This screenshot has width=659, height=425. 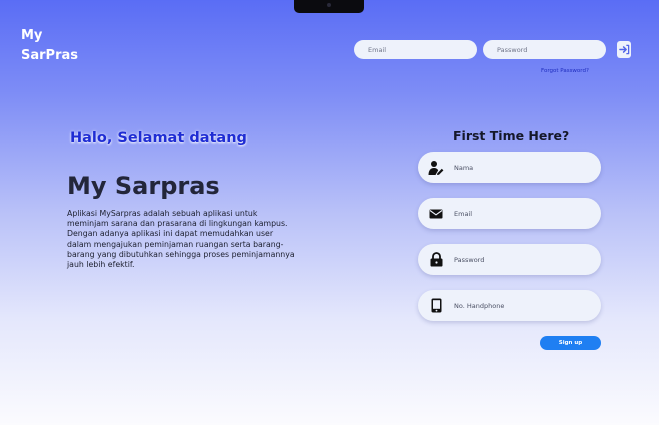 I want to click on login-button, so click(x=624, y=49).